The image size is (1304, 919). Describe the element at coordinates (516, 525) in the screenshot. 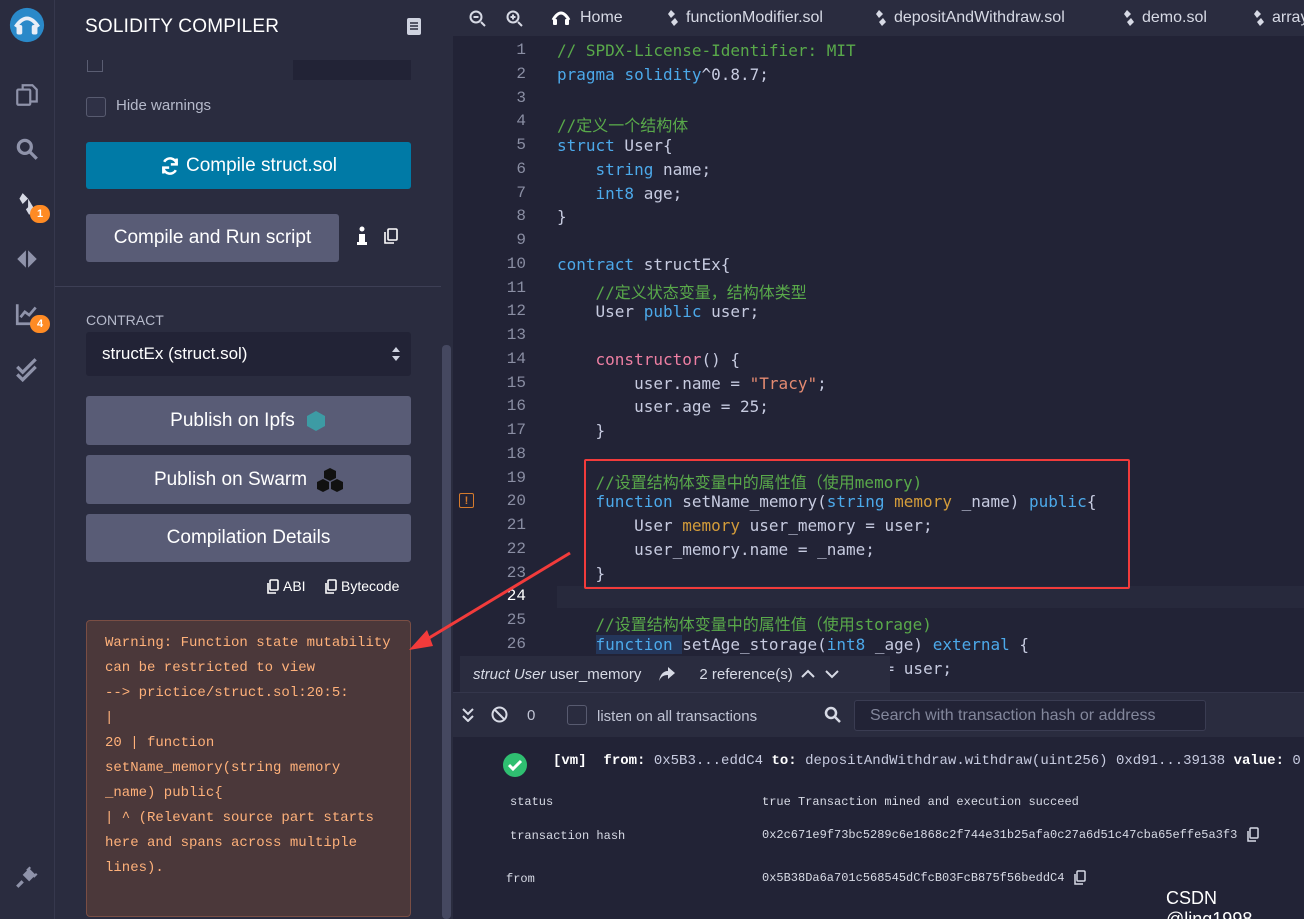

I see `line-number: 21` at that location.